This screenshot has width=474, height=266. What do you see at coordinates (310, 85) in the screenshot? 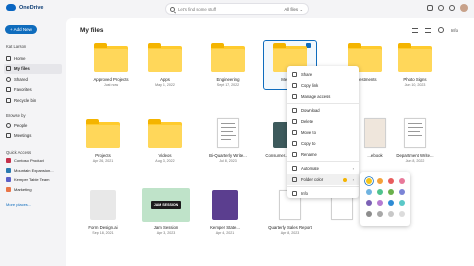
I see `menu-item-label: Copy link` at bounding box center [310, 85].